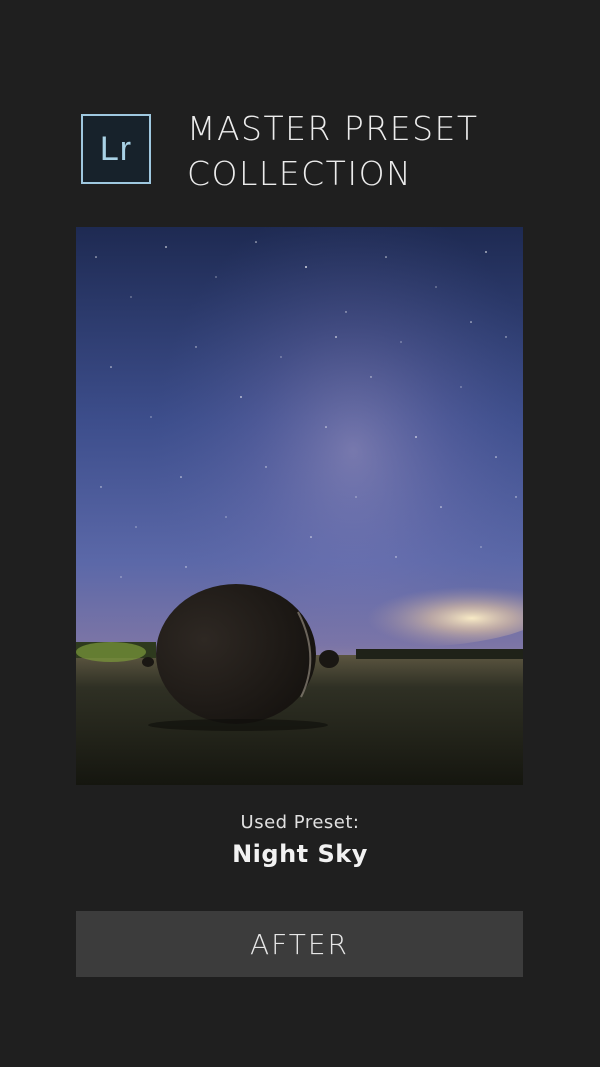 The image size is (600, 1067). What do you see at coordinates (300, 854) in the screenshot?
I see `preset-name: Night Sky` at bounding box center [300, 854].